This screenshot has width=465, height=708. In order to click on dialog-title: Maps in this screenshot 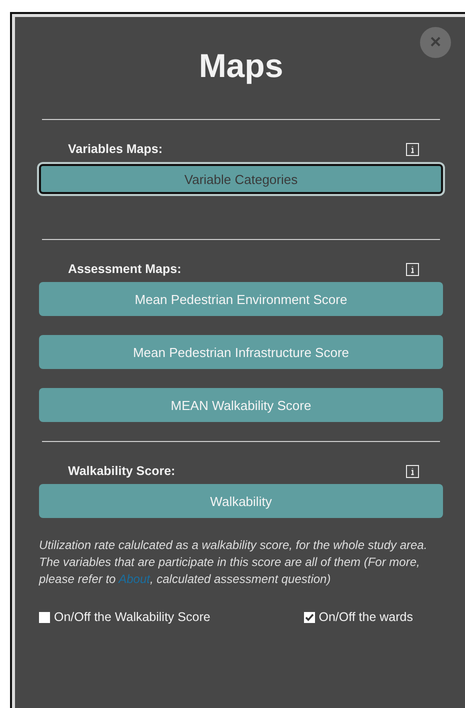, I will do `click(241, 66)`.